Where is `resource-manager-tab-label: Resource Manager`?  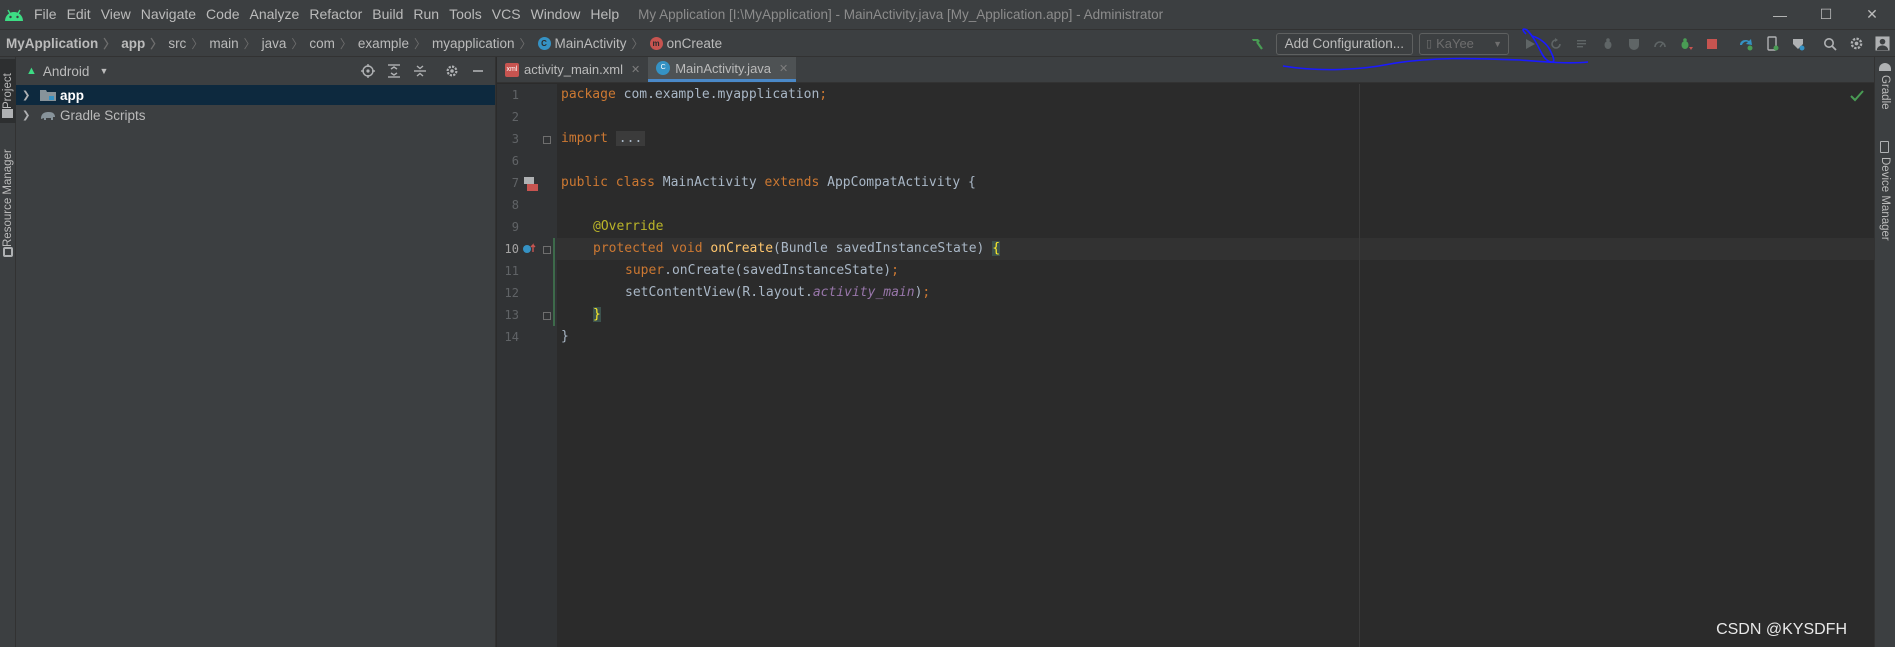
resource-manager-tab-label: Resource Manager is located at coordinates (8, 198).